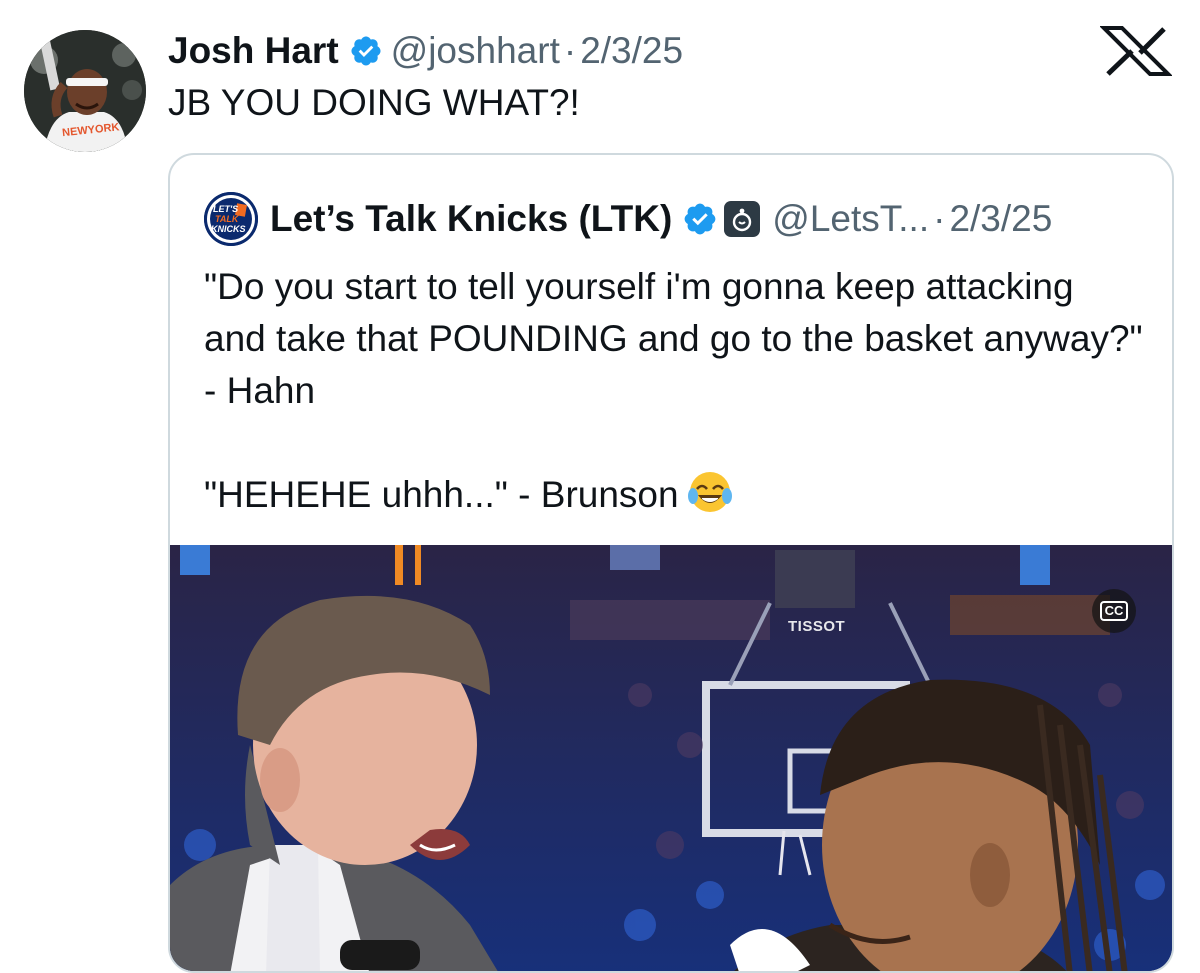 Image resolution: width=1200 pixels, height=973 pixels. What do you see at coordinates (253, 51) in the screenshot?
I see `author-name: Josh Hart` at bounding box center [253, 51].